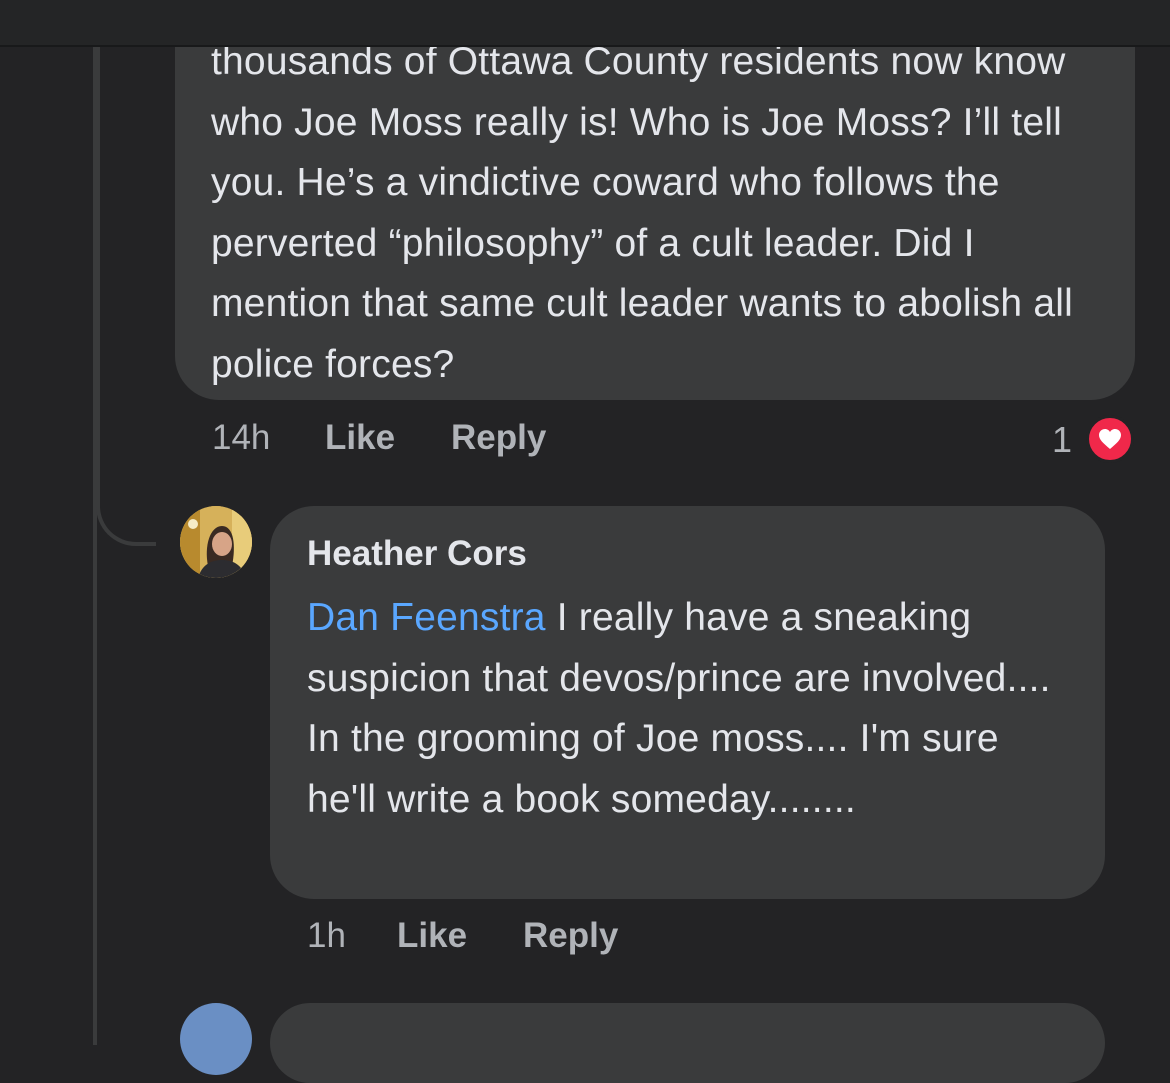  What do you see at coordinates (691, 554) in the screenshot?
I see `author-name: Heather Cors` at bounding box center [691, 554].